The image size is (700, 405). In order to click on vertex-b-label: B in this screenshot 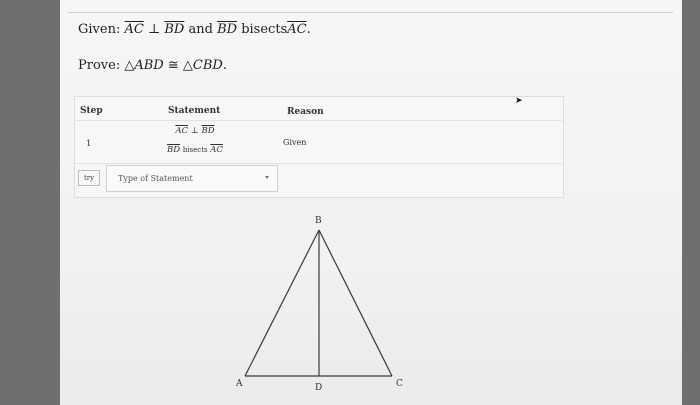, I will do `click(318, 221)`.